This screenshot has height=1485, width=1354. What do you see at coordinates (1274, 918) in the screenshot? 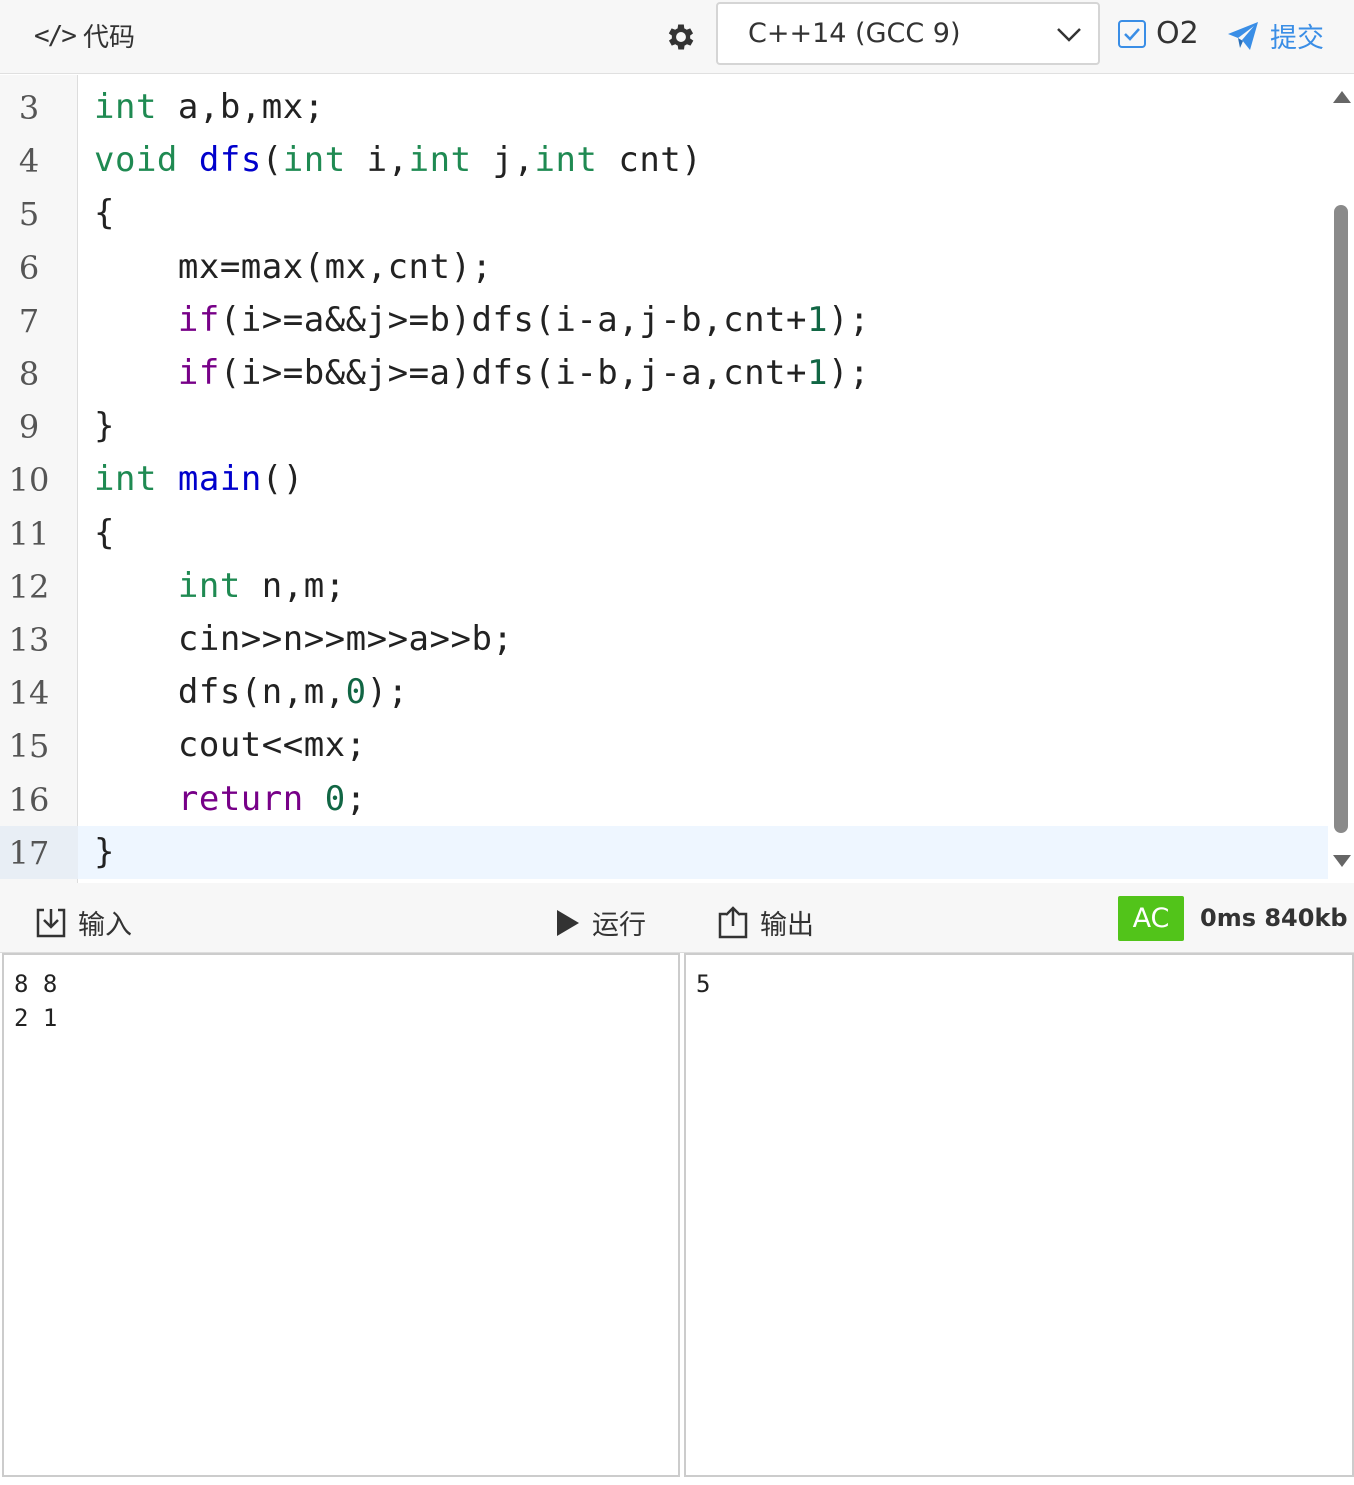
I see `run-stats: 0ms 840kb` at bounding box center [1274, 918].